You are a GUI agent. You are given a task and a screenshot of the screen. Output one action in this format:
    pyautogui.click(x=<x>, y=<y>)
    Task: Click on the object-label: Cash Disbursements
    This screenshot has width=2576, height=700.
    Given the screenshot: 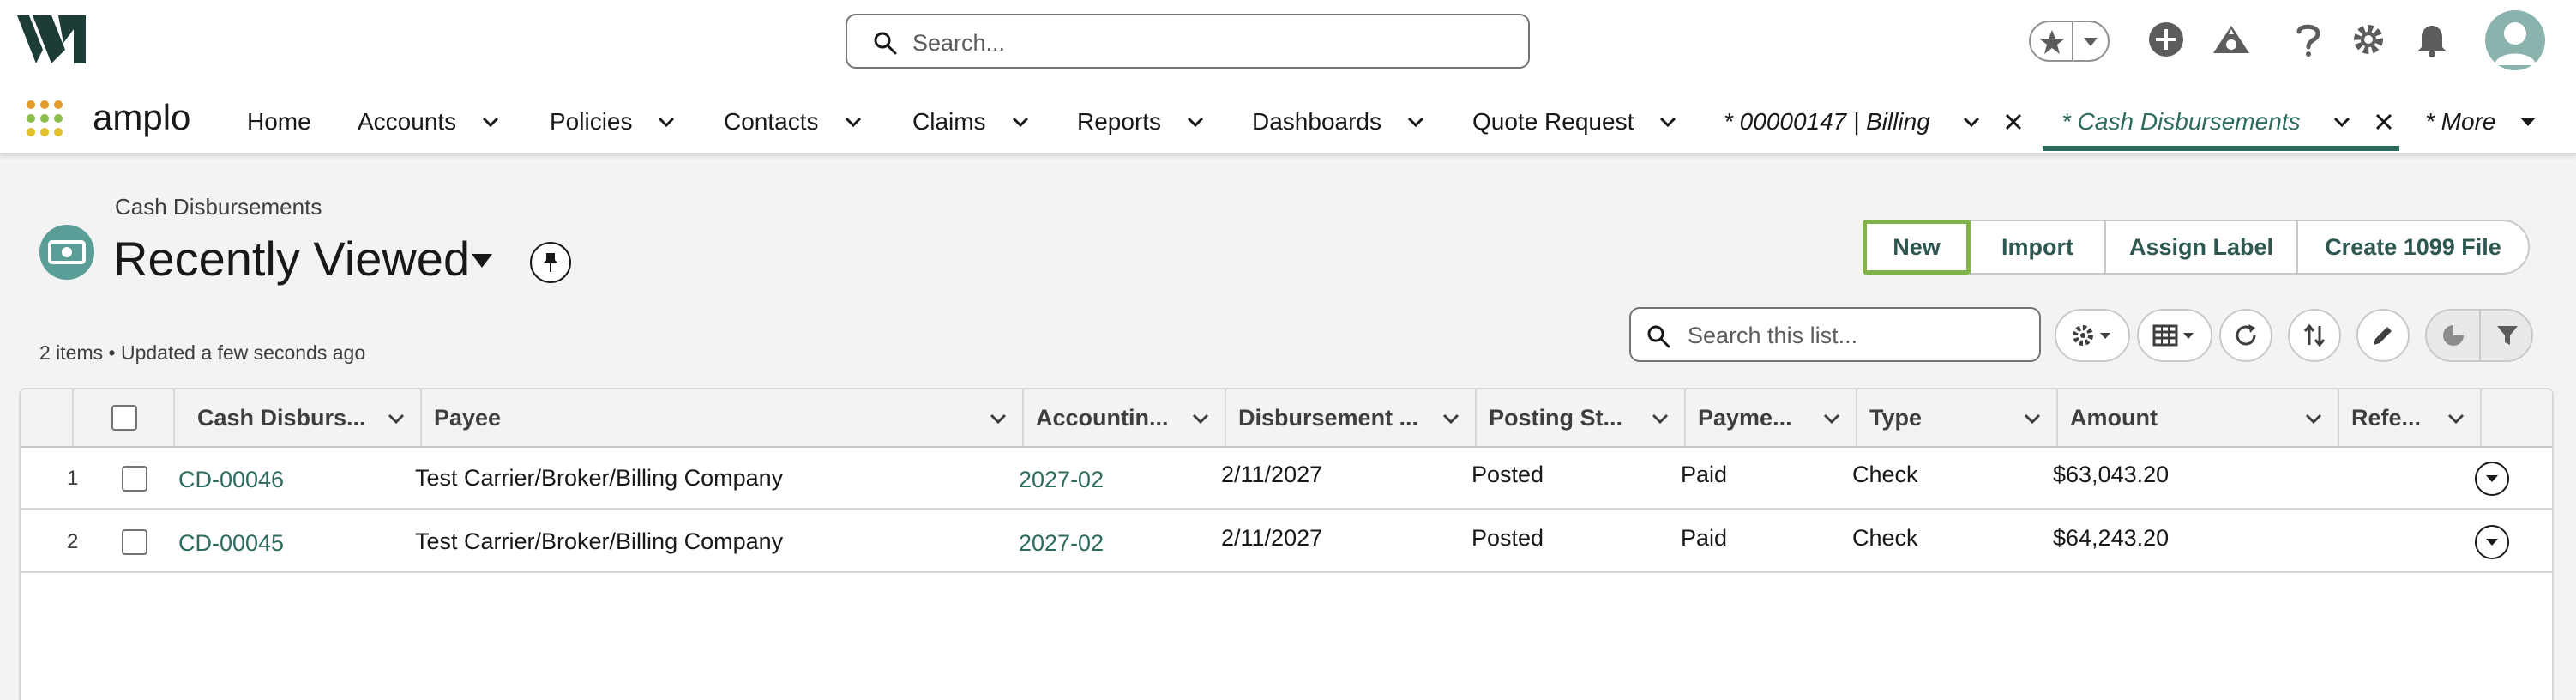 What is the action you would take?
    pyautogui.click(x=218, y=207)
    